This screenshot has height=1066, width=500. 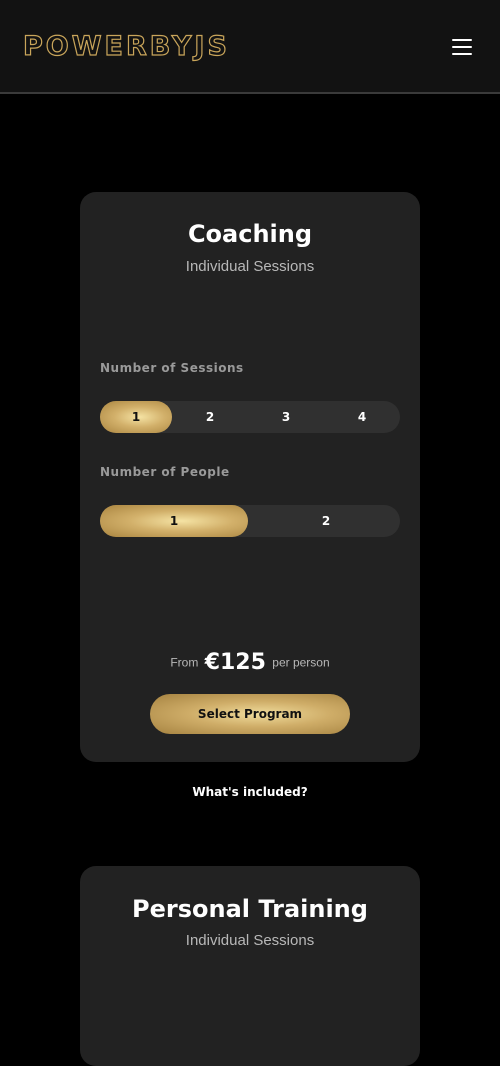 I want to click on card-title: Coaching, so click(x=250, y=234).